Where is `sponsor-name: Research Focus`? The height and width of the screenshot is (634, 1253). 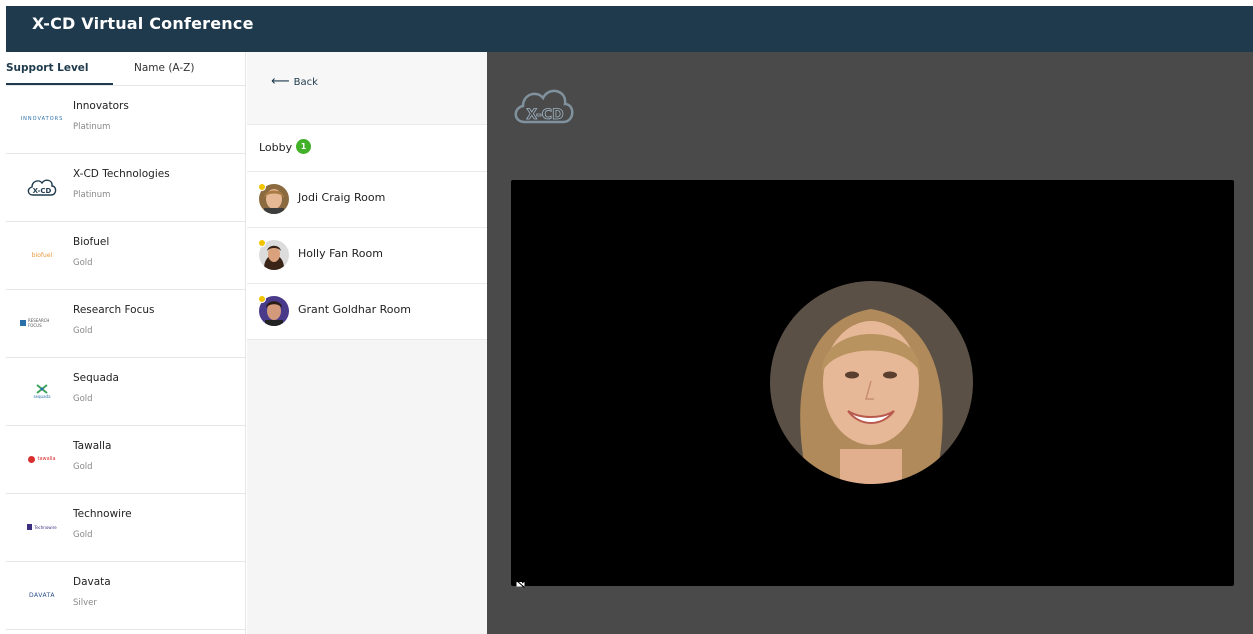
sponsor-name: Research Focus is located at coordinates (114, 310).